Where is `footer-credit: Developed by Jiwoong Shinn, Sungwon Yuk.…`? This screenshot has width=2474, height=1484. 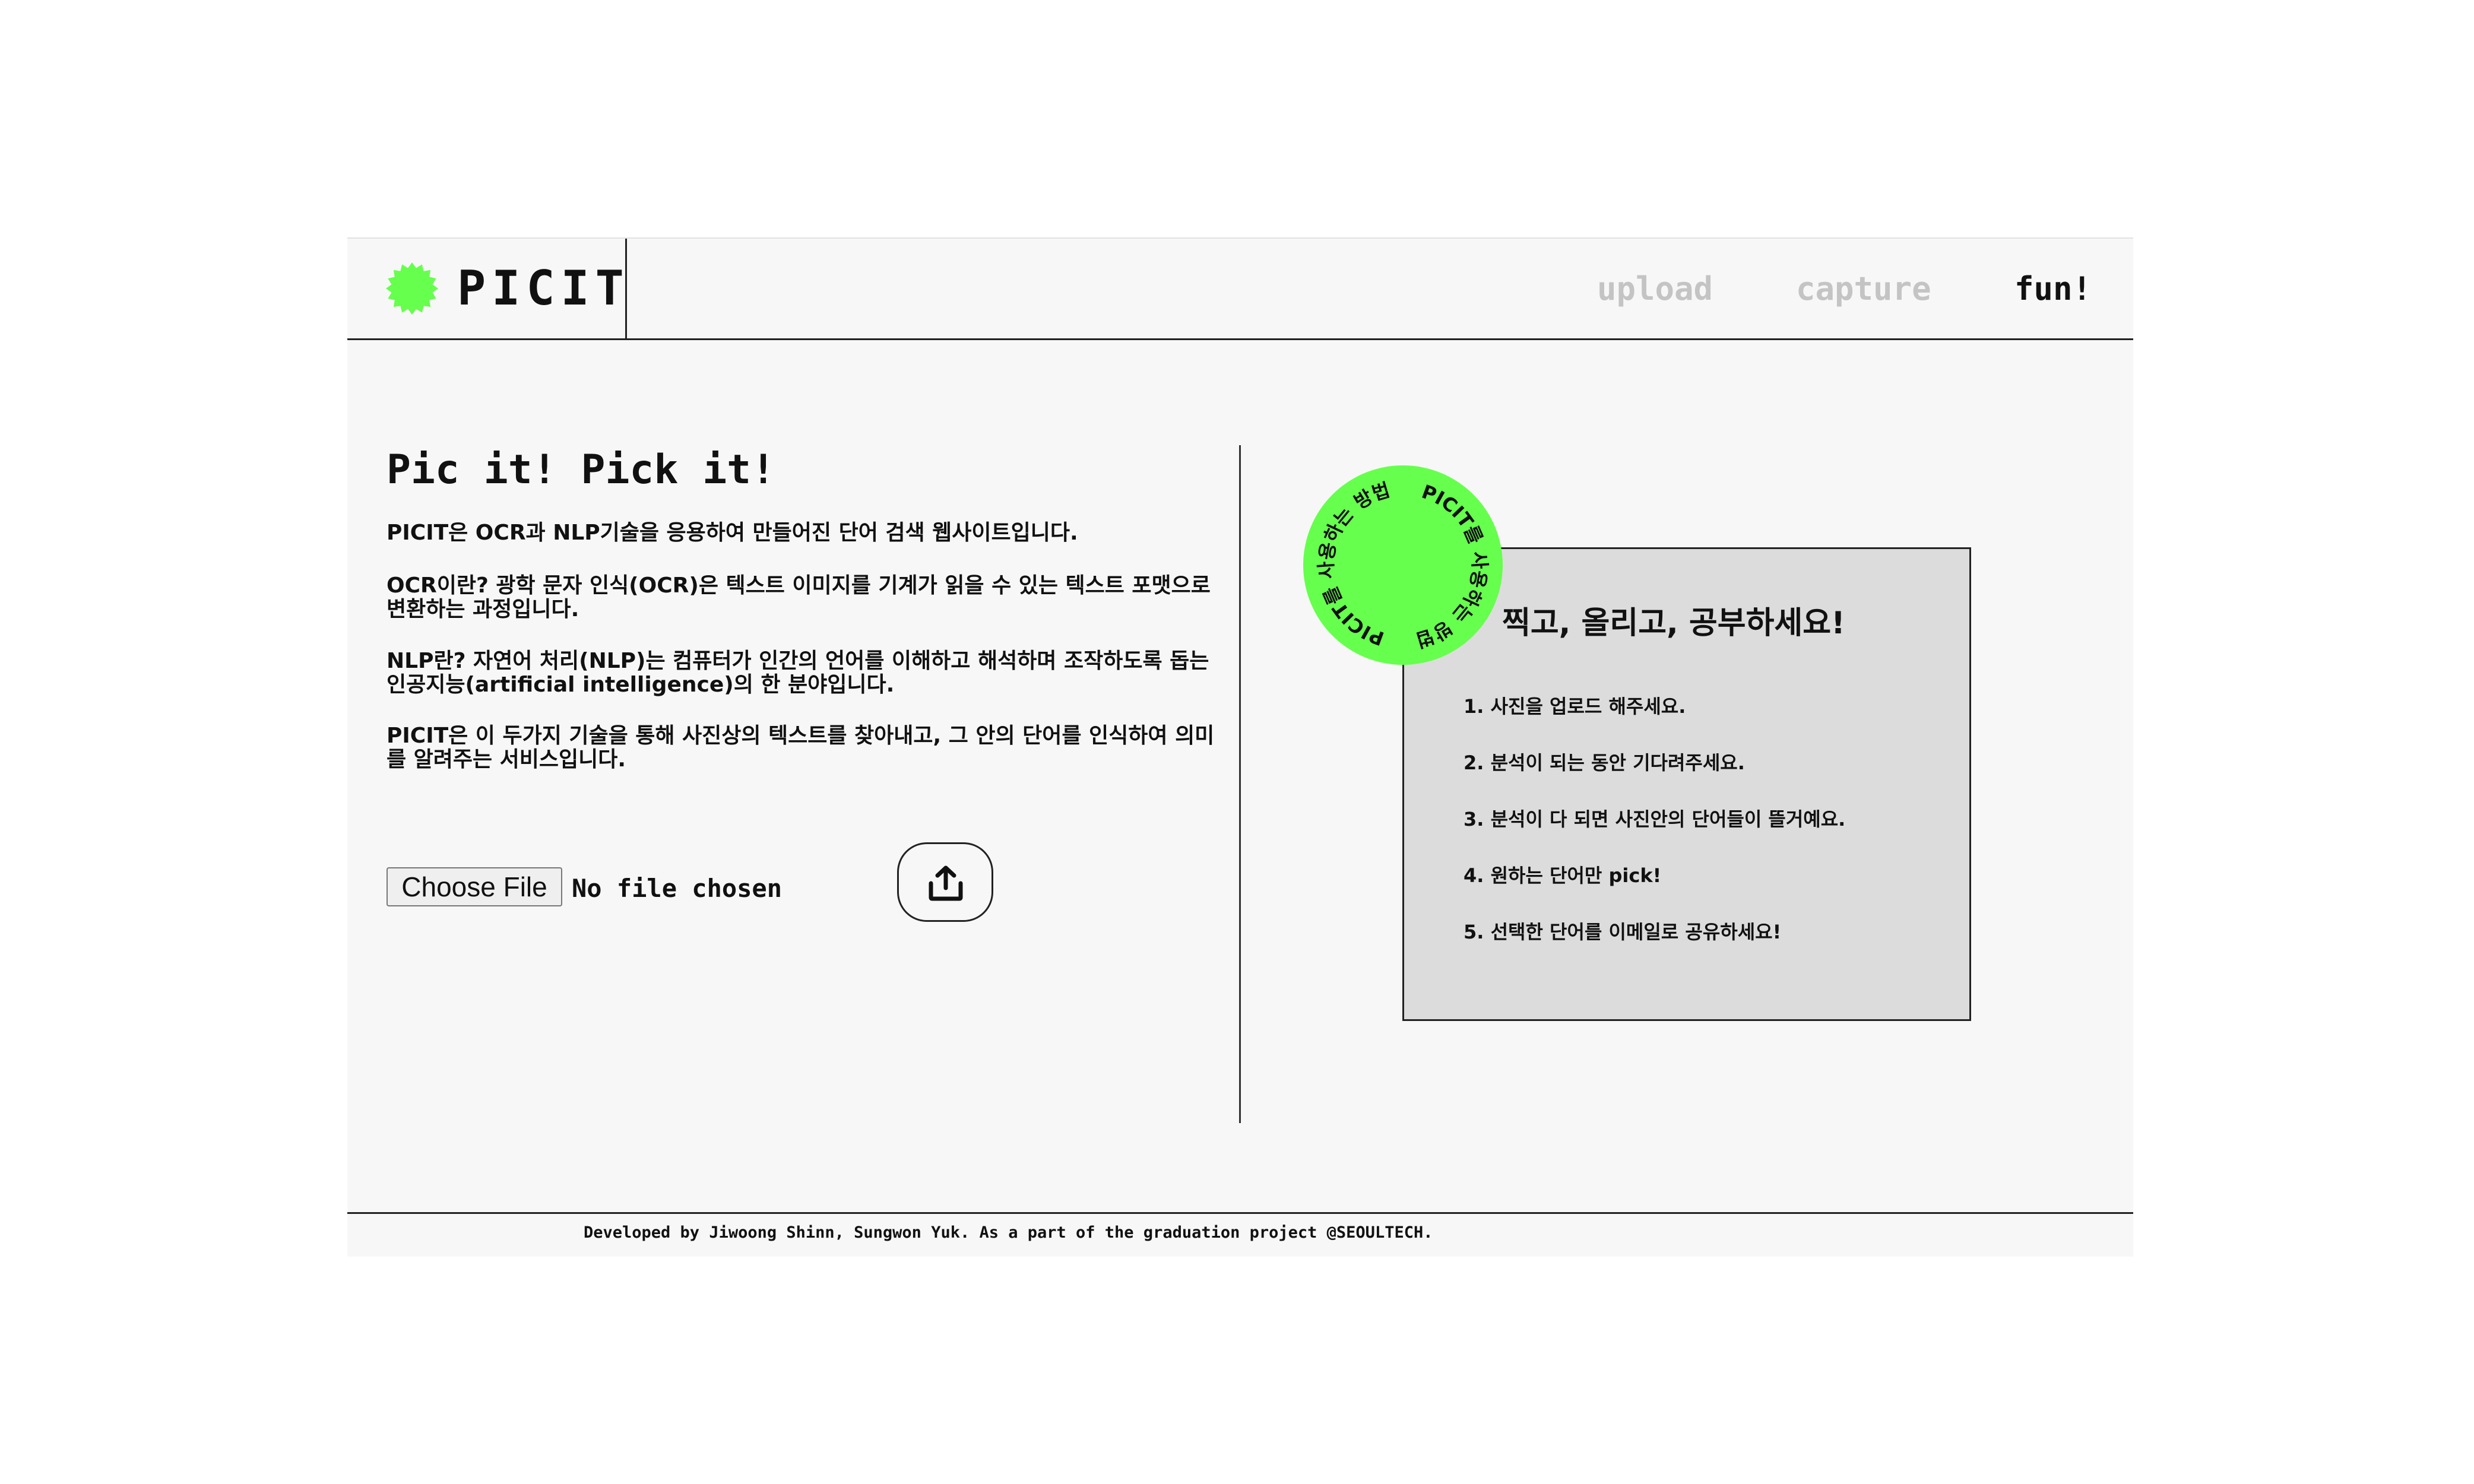
footer-credit: Developed by Jiwoong Shinn, Sungwon Yuk.… is located at coordinates (1008, 1232).